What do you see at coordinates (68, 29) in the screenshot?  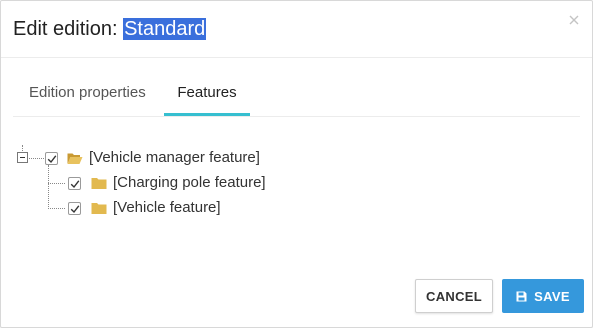 I see `dialog-title-prefix: Edit edition:` at bounding box center [68, 29].